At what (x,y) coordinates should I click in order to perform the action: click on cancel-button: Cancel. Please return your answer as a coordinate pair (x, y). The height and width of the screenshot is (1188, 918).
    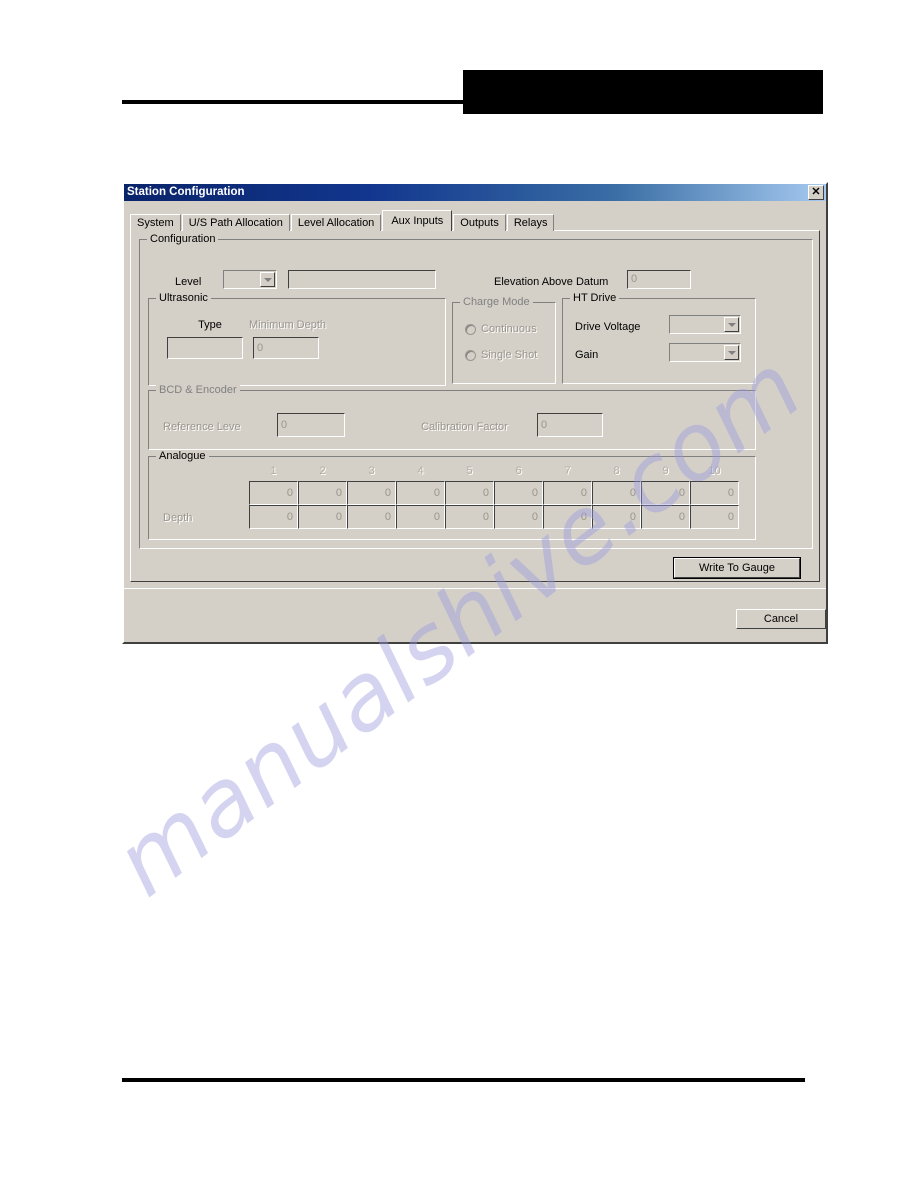
    Looking at the image, I should click on (781, 619).